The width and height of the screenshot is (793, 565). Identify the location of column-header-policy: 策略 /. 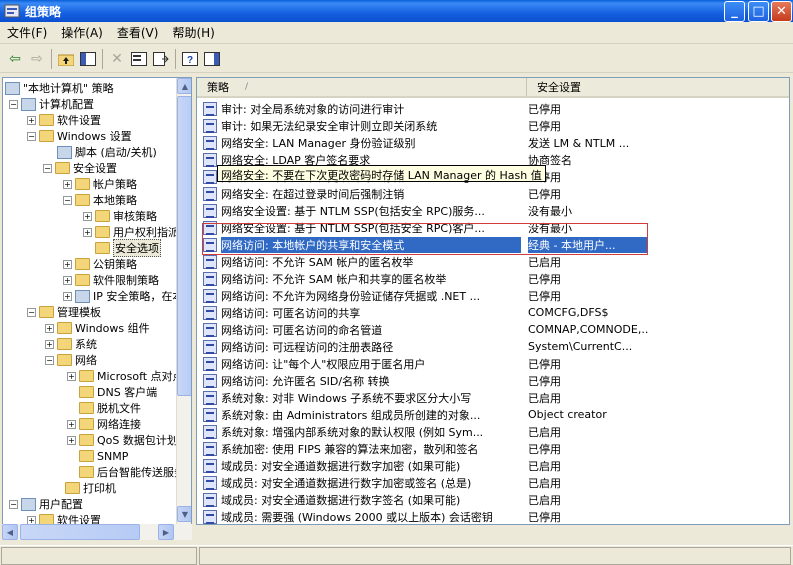
(362, 87).